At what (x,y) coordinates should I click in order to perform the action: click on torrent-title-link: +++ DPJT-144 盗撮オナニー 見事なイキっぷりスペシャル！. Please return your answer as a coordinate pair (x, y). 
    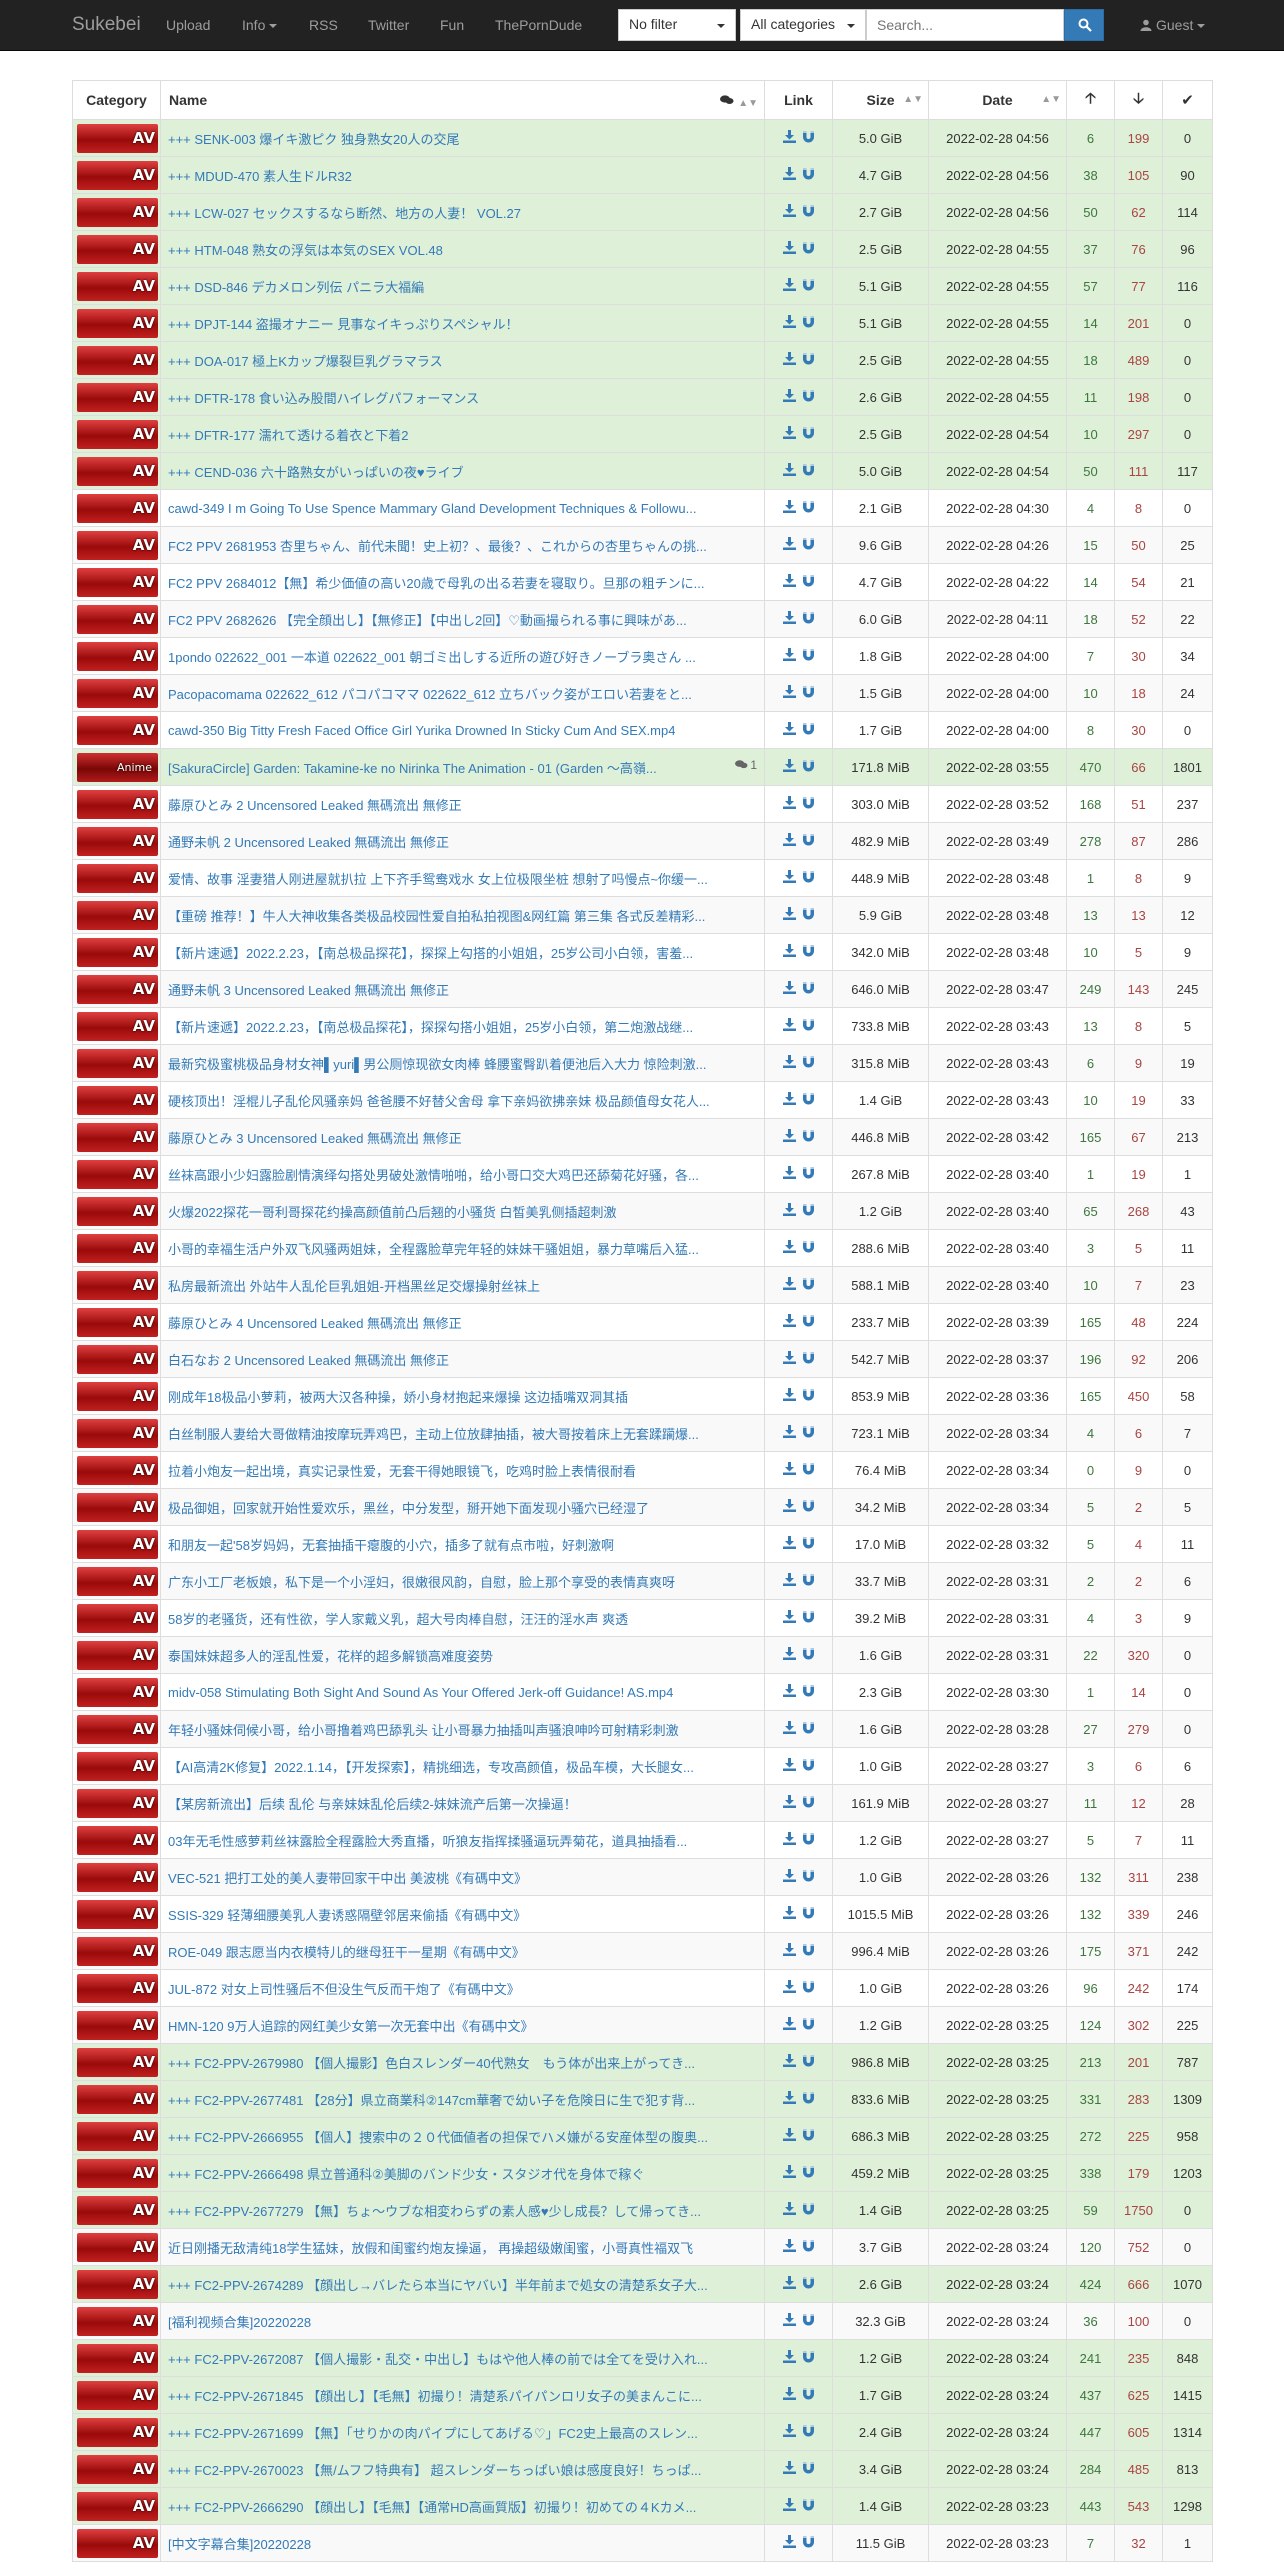
    Looking at the image, I should click on (343, 323).